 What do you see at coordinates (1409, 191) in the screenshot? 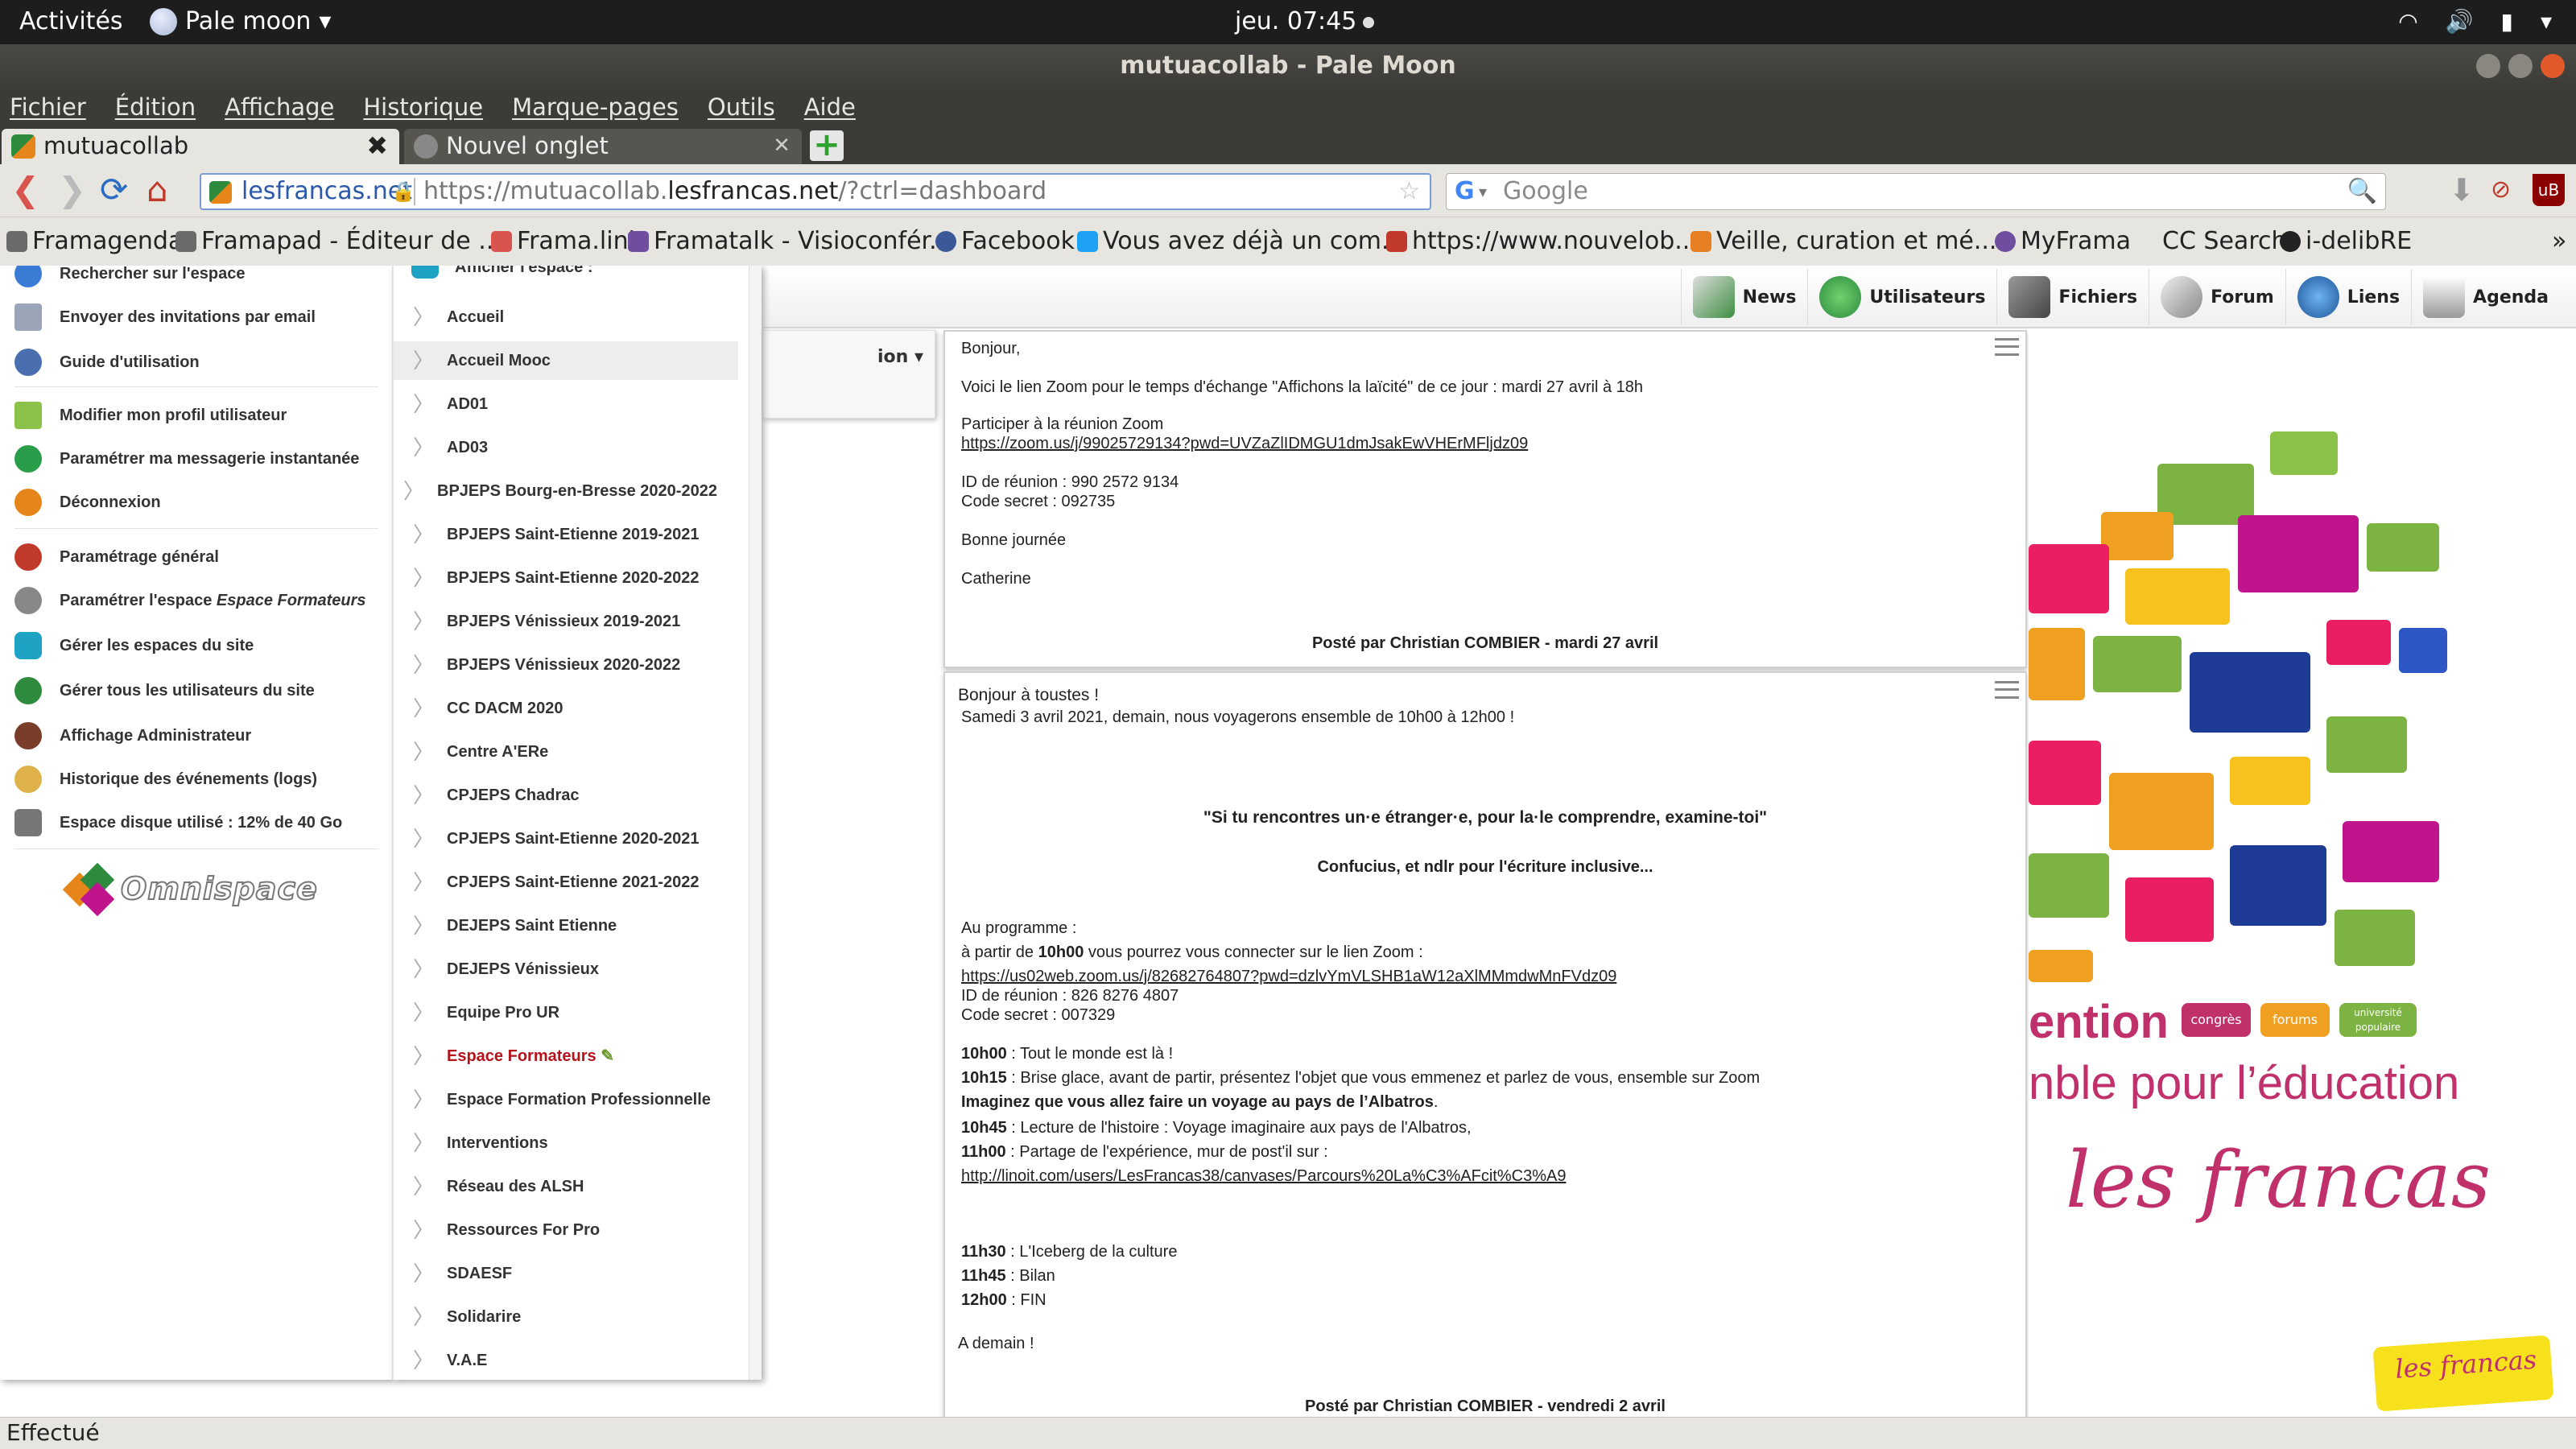
I see `bookmark-star-icon: ☆` at bounding box center [1409, 191].